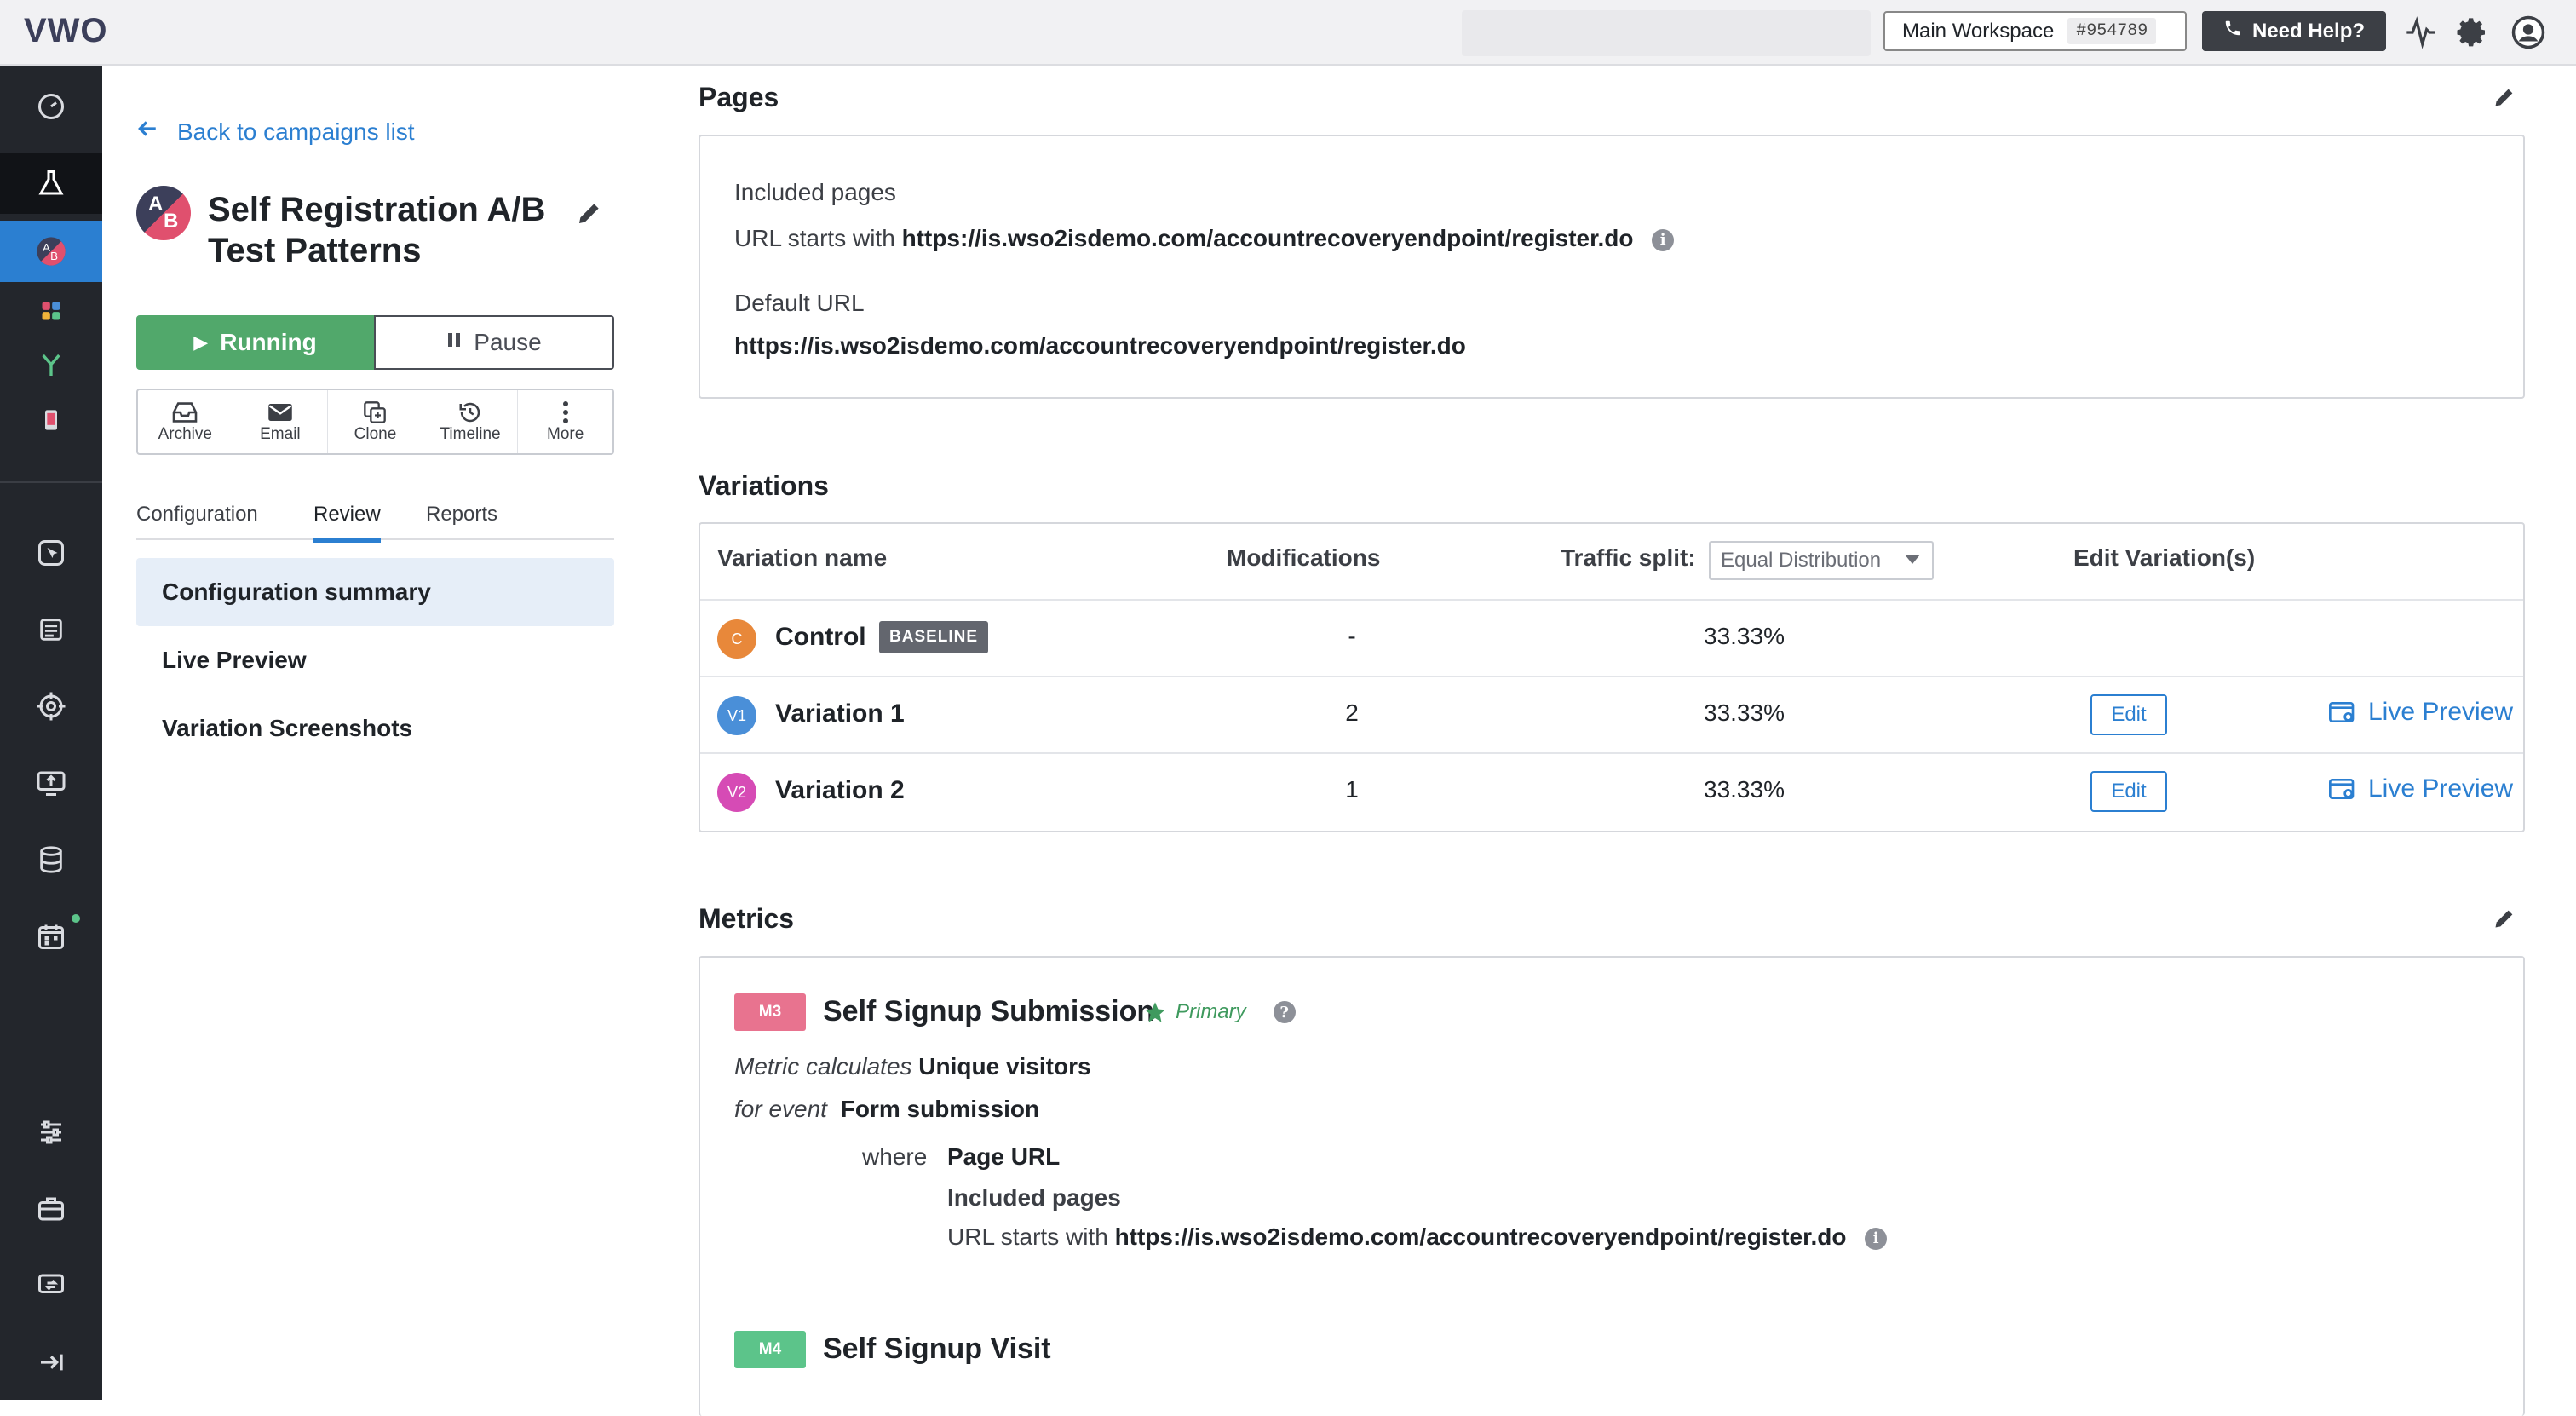 This screenshot has height=1416, width=2576. Describe the element at coordinates (2504, 99) in the screenshot. I see `edit-pages-icon` at that location.